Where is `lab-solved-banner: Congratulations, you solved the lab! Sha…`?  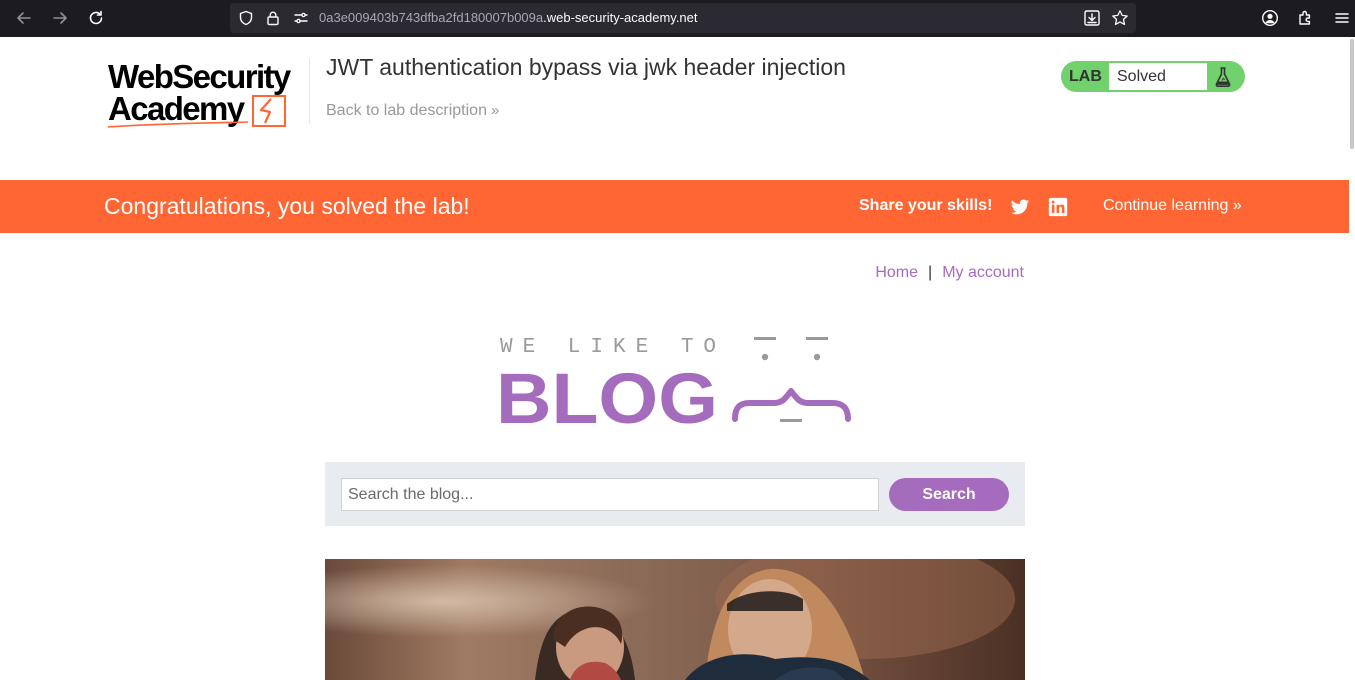 lab-solved-banner: Congratulations, you solved the lab! Sha… is located at coordinates (674, 206).